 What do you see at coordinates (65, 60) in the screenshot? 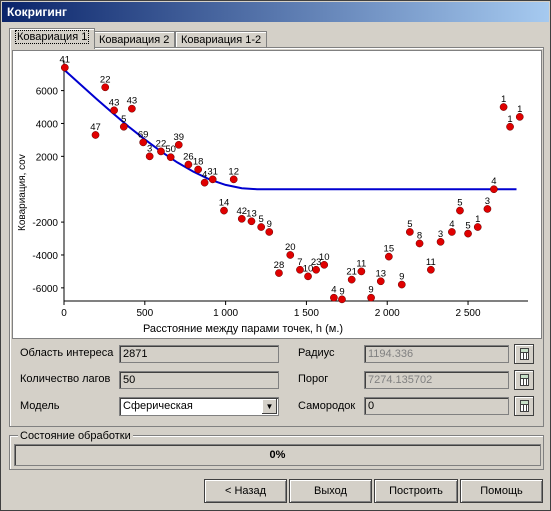
I see `data-point-label: 41` at bounding box center [65, 60].